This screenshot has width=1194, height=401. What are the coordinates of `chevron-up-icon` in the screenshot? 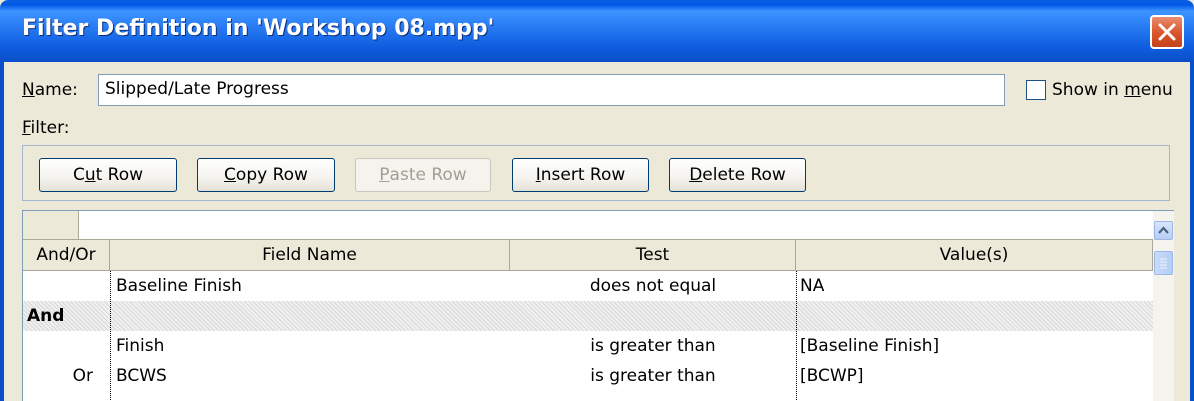 It's located at (1163, 230).